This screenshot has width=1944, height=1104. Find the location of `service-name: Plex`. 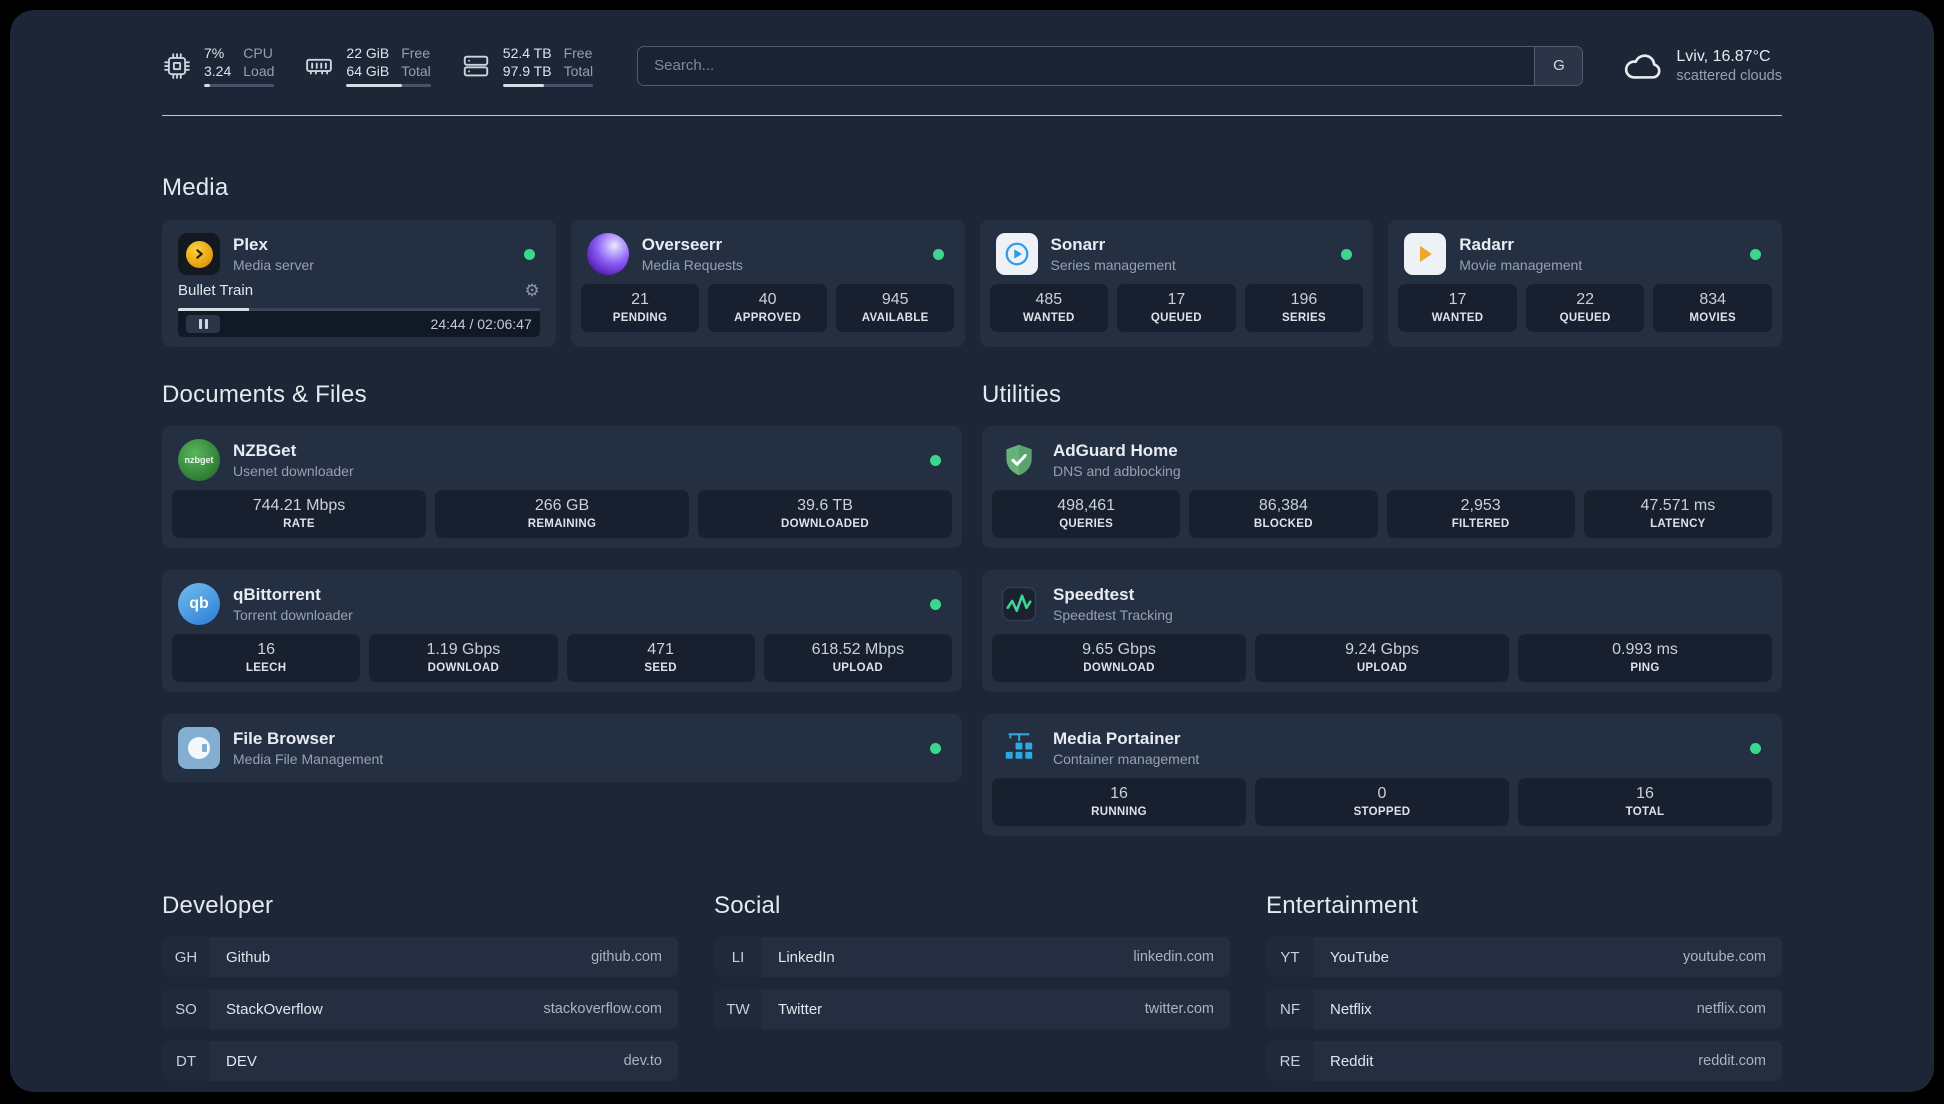

service-name: Plex is located at coordinates (372, 245).